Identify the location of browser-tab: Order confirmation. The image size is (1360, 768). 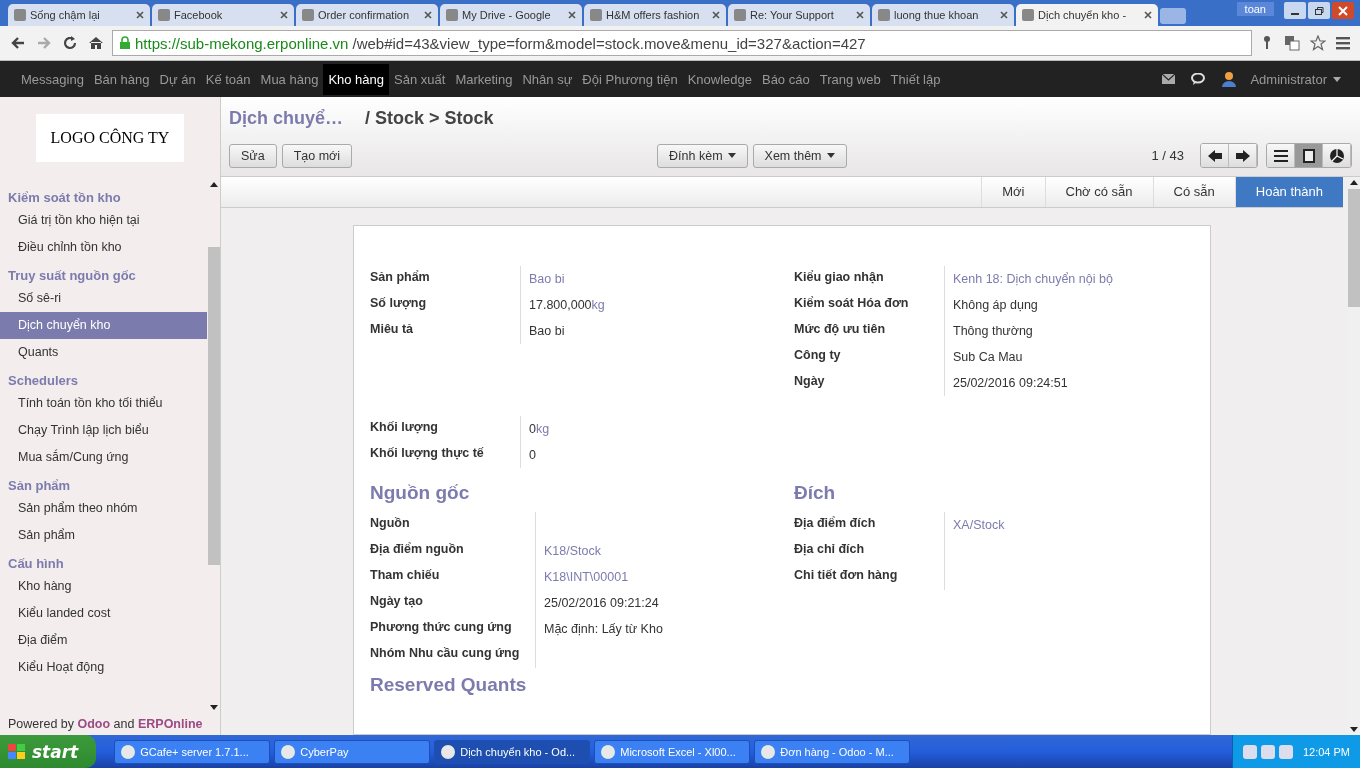
(367, 15).